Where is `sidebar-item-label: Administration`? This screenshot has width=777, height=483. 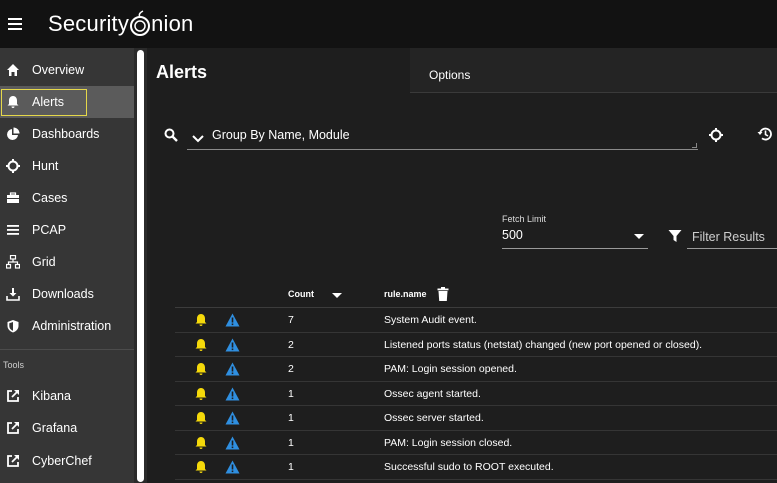
sidebar-item-label: Administration is located at coordinates (72, 326).